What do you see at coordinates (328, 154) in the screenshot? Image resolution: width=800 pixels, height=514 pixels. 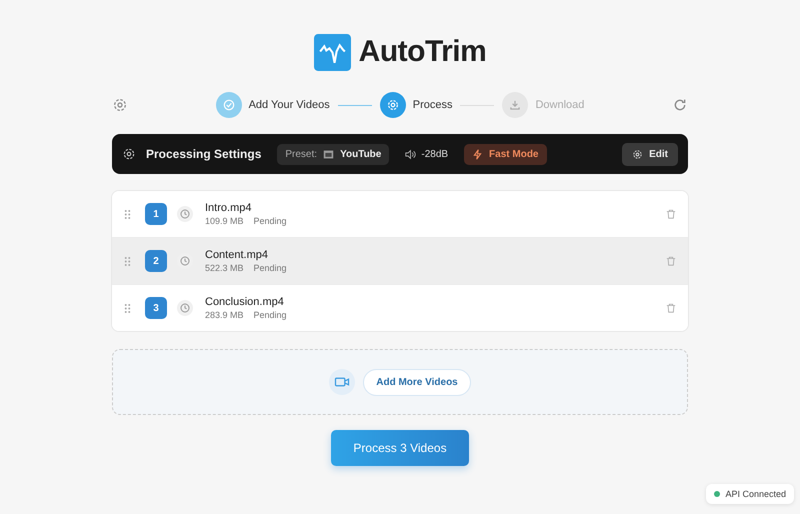 I see `film-icon` at bounding box center [328, 154].